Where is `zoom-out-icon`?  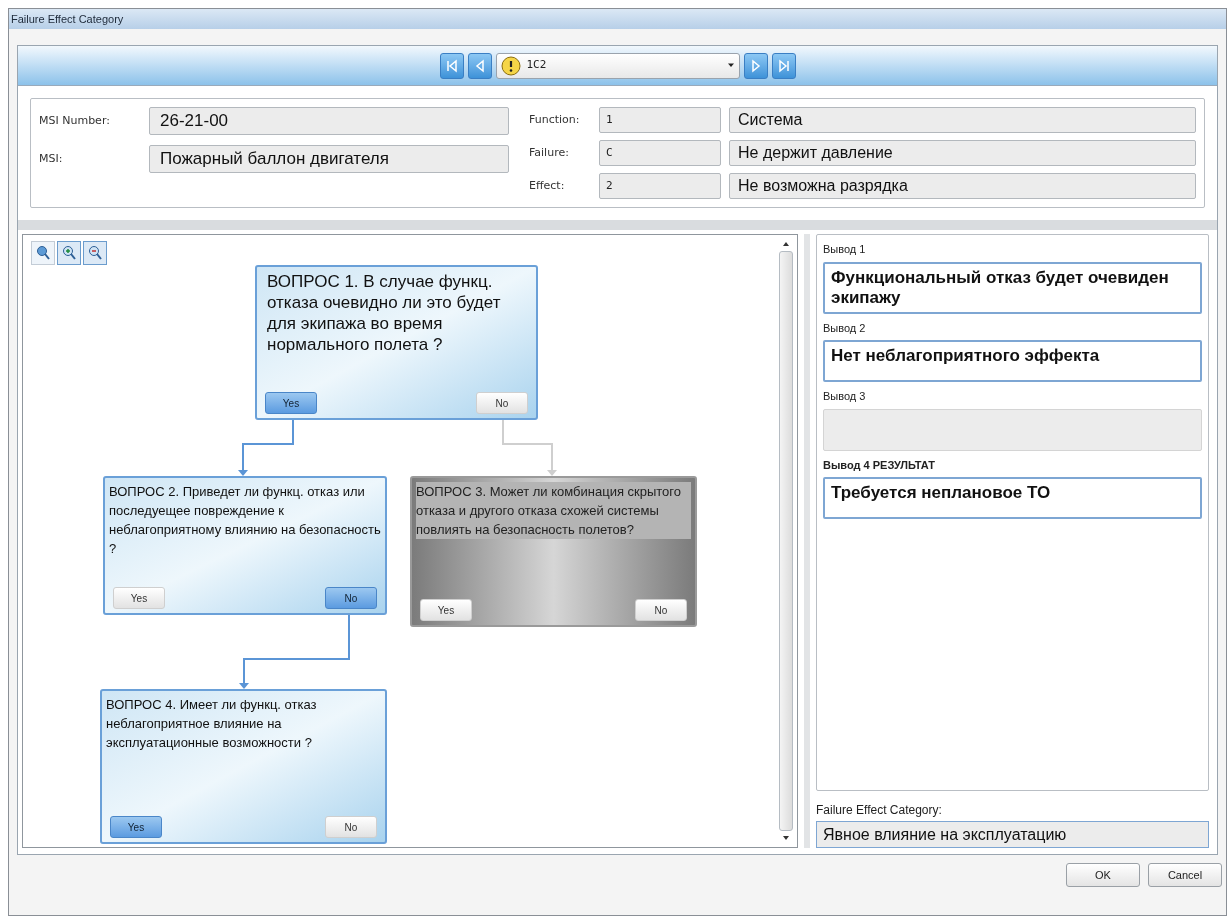
zoom-out-icon is located at coordinates (95, 253).